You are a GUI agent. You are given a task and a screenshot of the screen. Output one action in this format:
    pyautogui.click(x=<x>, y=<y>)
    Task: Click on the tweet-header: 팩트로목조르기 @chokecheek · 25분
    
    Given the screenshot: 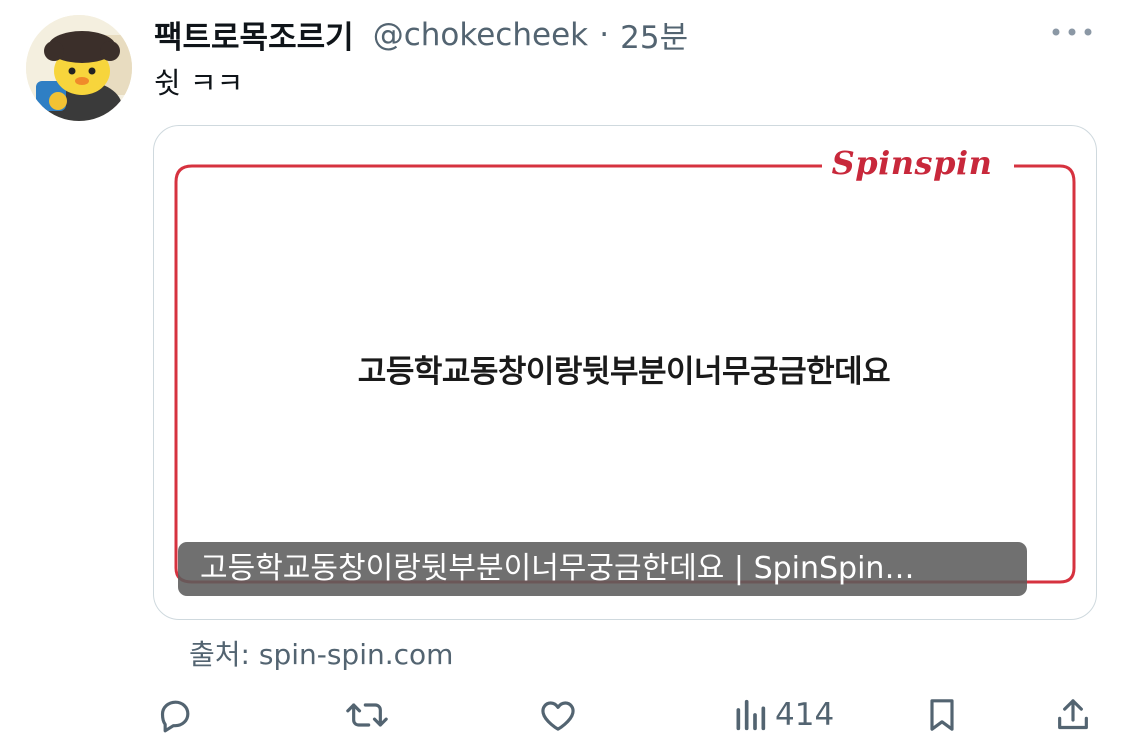 What is the action you would take?
    pyautogui.click(x=421, y=34)
    